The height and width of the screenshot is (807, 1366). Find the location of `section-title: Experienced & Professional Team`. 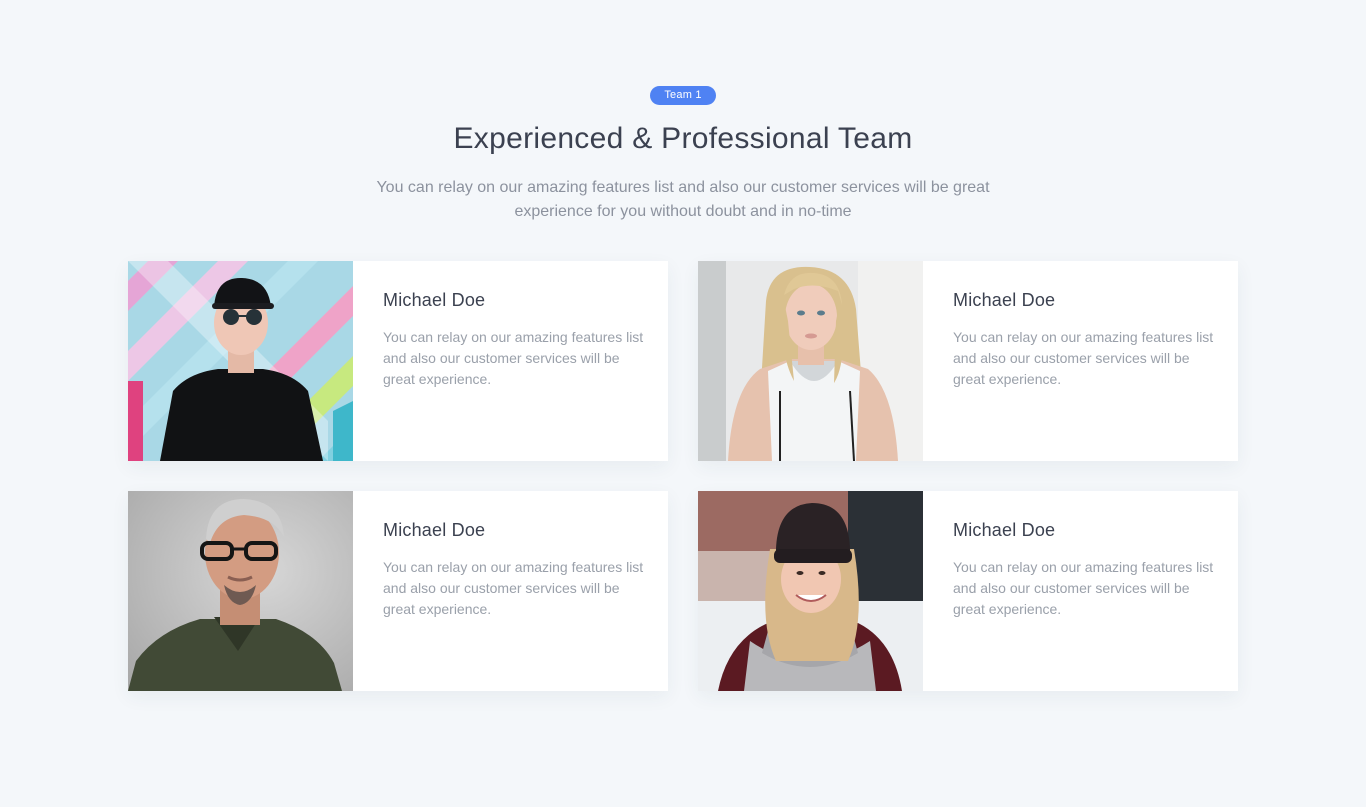

section-title: Experienced & Professional Team is located at coordinates (683, 138).